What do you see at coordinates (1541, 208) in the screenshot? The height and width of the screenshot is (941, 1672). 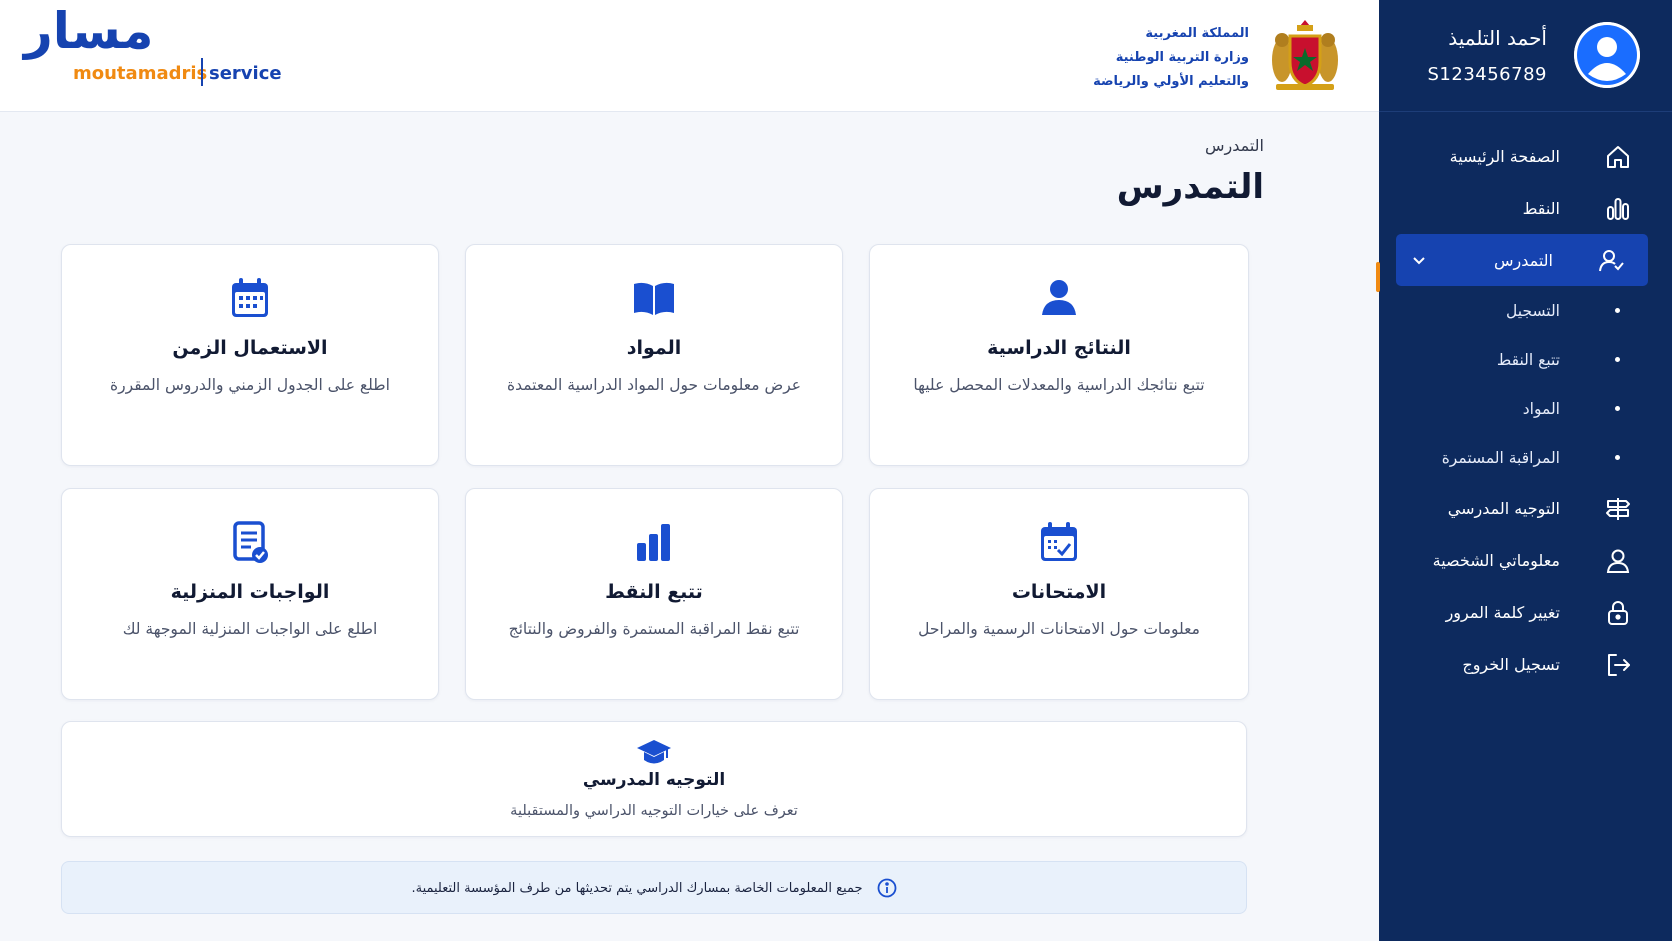 I see `sidebar-item-label: النقط` at bounding box center [1541, 208].